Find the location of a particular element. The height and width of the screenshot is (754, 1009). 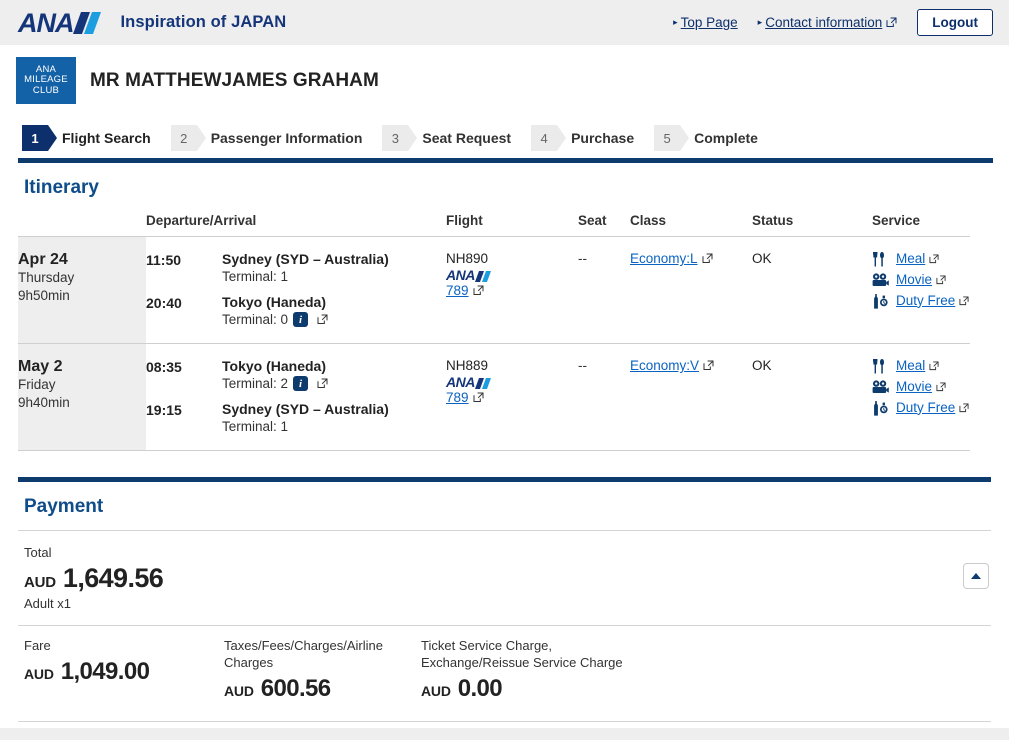

top-nav: ▸ Top Page ▸ Contact information Logout is located at coordinates (833, 22).